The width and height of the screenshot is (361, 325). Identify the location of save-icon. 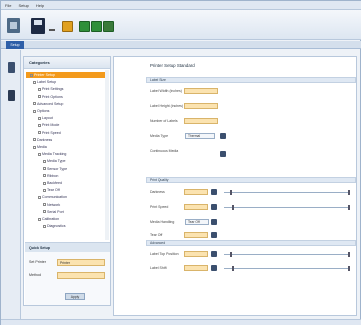
(38, 26).